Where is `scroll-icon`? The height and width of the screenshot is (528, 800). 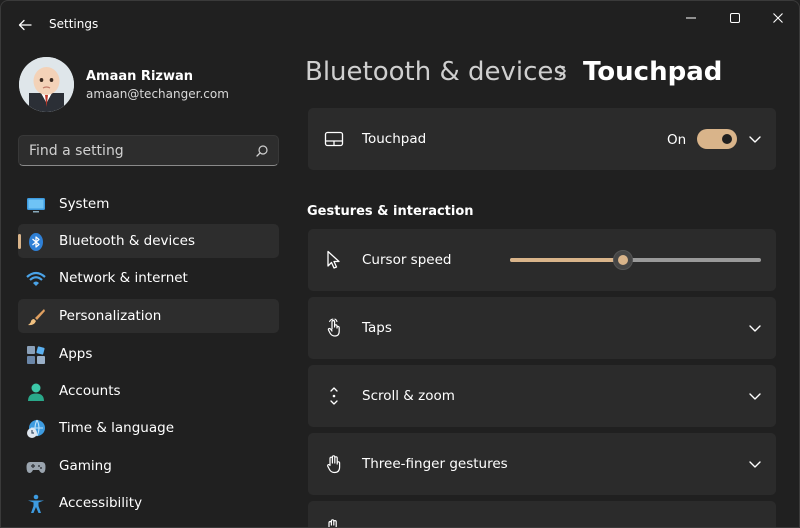
scroll-icon is located at coordinates (334, 396).